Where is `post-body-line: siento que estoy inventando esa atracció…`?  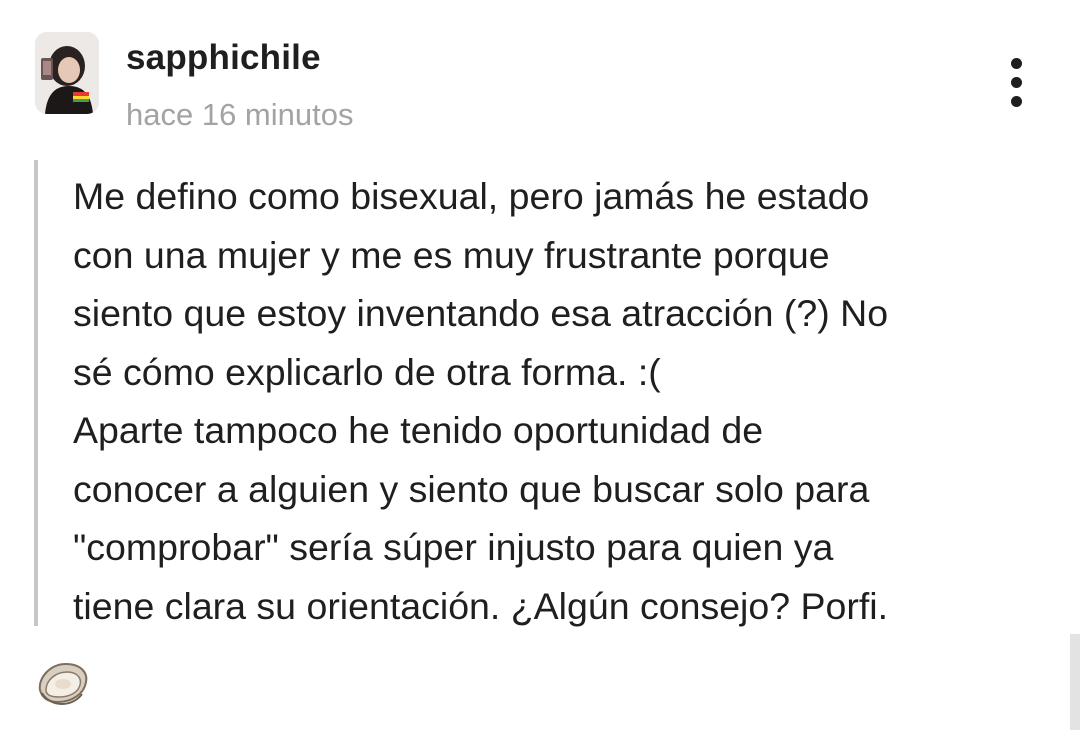 post-body-line: siento que estoy inventando esa atracció… is located at coordinates (481, 313).